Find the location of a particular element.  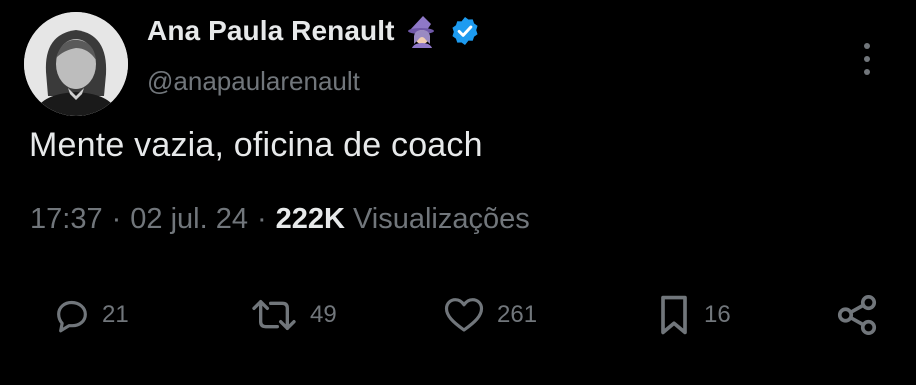

views-count: 222K is located at coordinates (310, 219).